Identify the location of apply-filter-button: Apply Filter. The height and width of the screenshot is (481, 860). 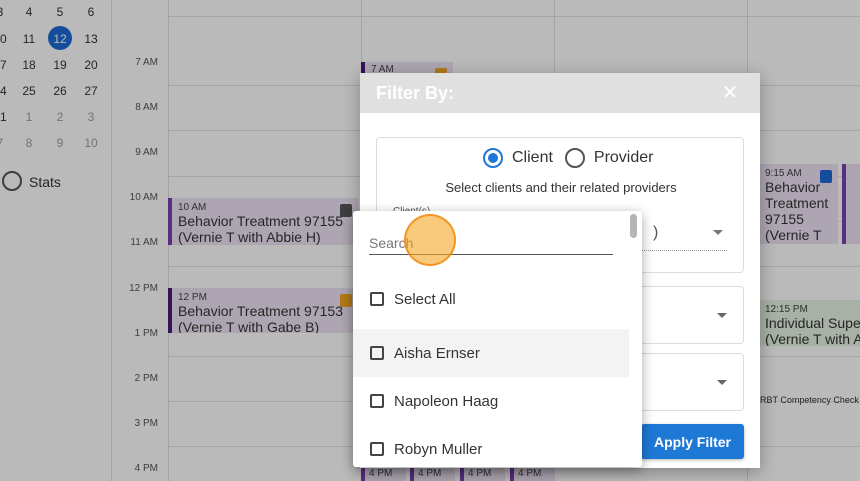
(692, 441).